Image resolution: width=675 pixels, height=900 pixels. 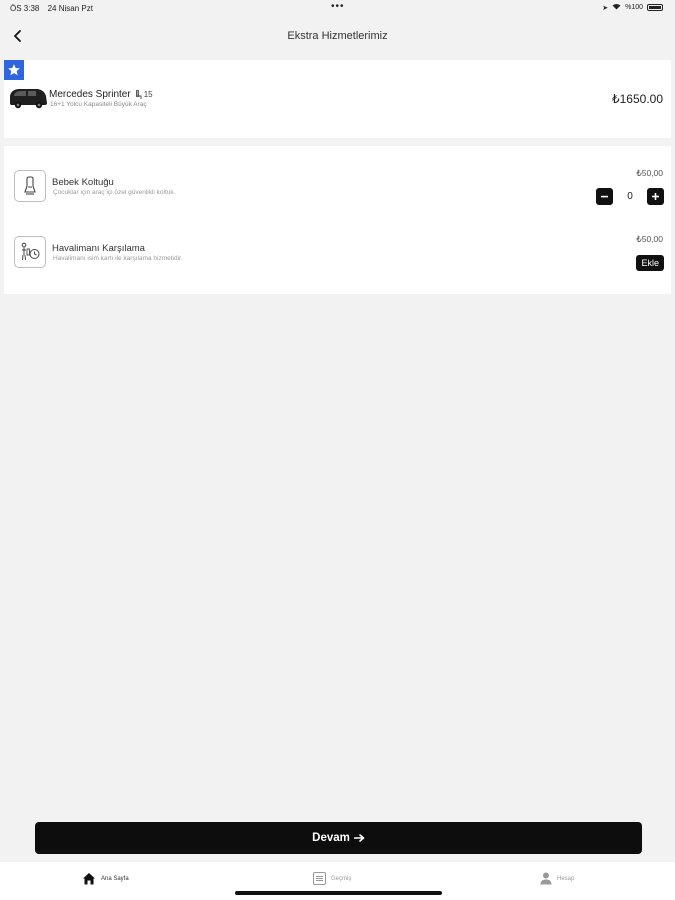 What do you see at coordinates (30, 186) in the screenshot?
I see `baby-seat-icon` at bounding box center [30, 186].